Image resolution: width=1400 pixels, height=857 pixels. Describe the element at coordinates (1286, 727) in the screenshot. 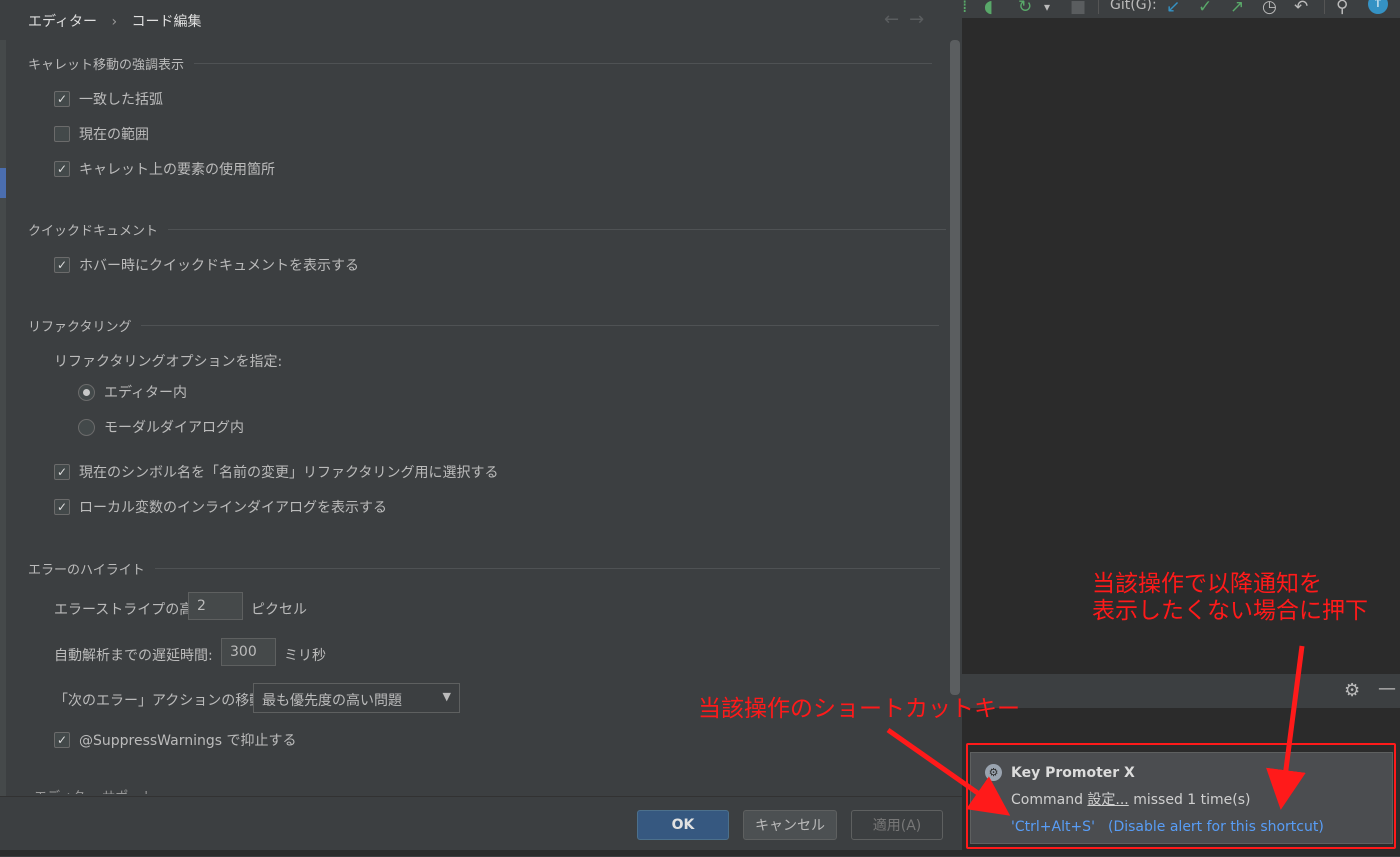

I see `arrow-to-disable-link` at that location.